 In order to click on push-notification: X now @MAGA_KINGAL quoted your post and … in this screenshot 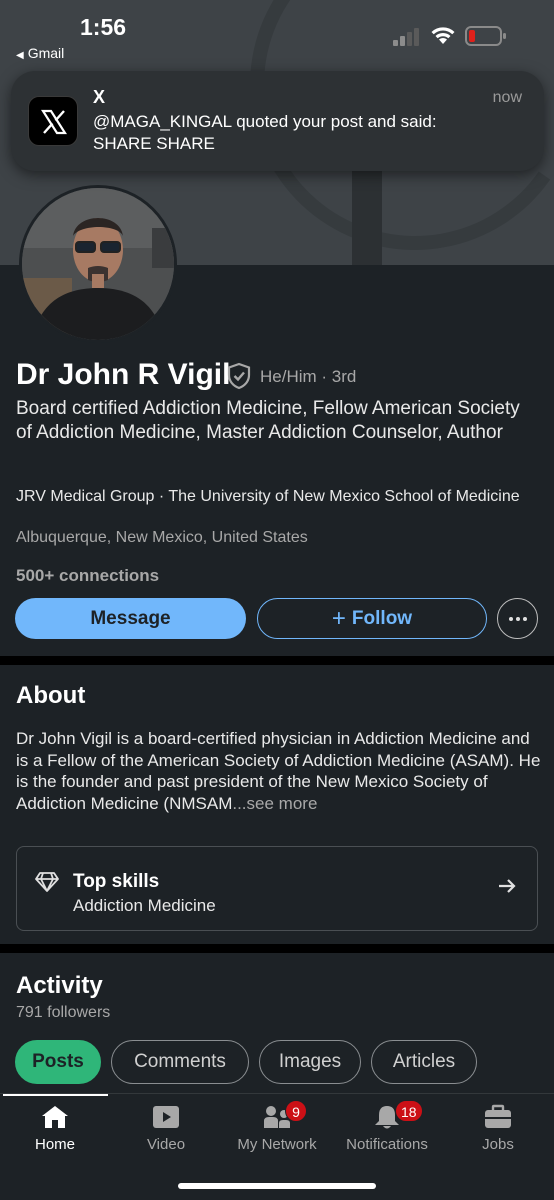, I will do `click(277, 121)`.